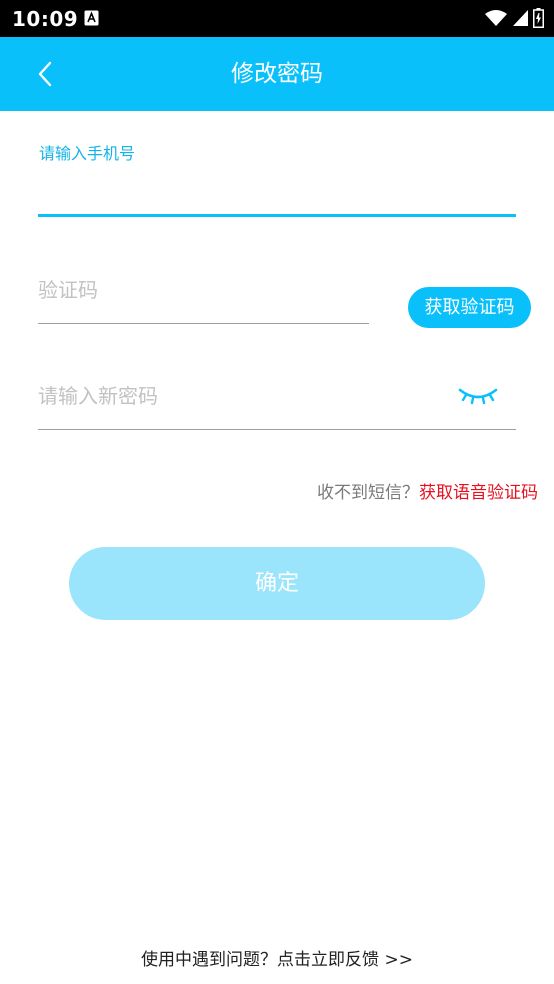 Image resolution: width=554 pixels, height=984 pixels. Describe the element at coordinates (203, 291) in the screenshot. I see `verification-code-input` at that location.